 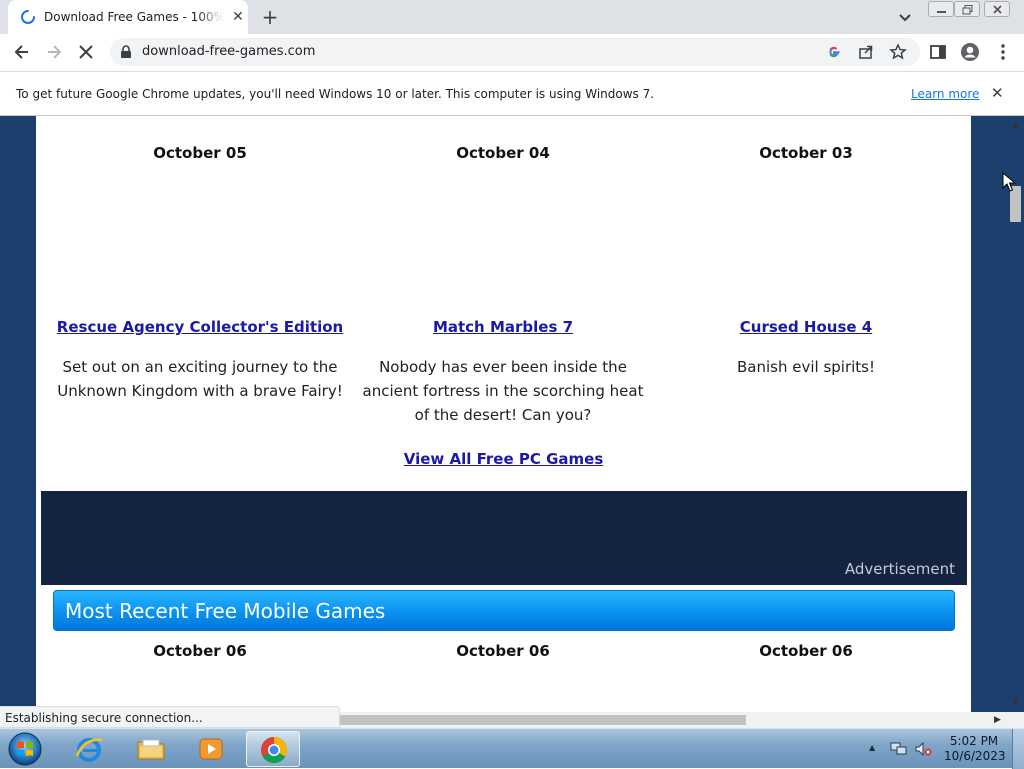 I want to click on taskbar-internet-explorer, so click(x=89, y=749).